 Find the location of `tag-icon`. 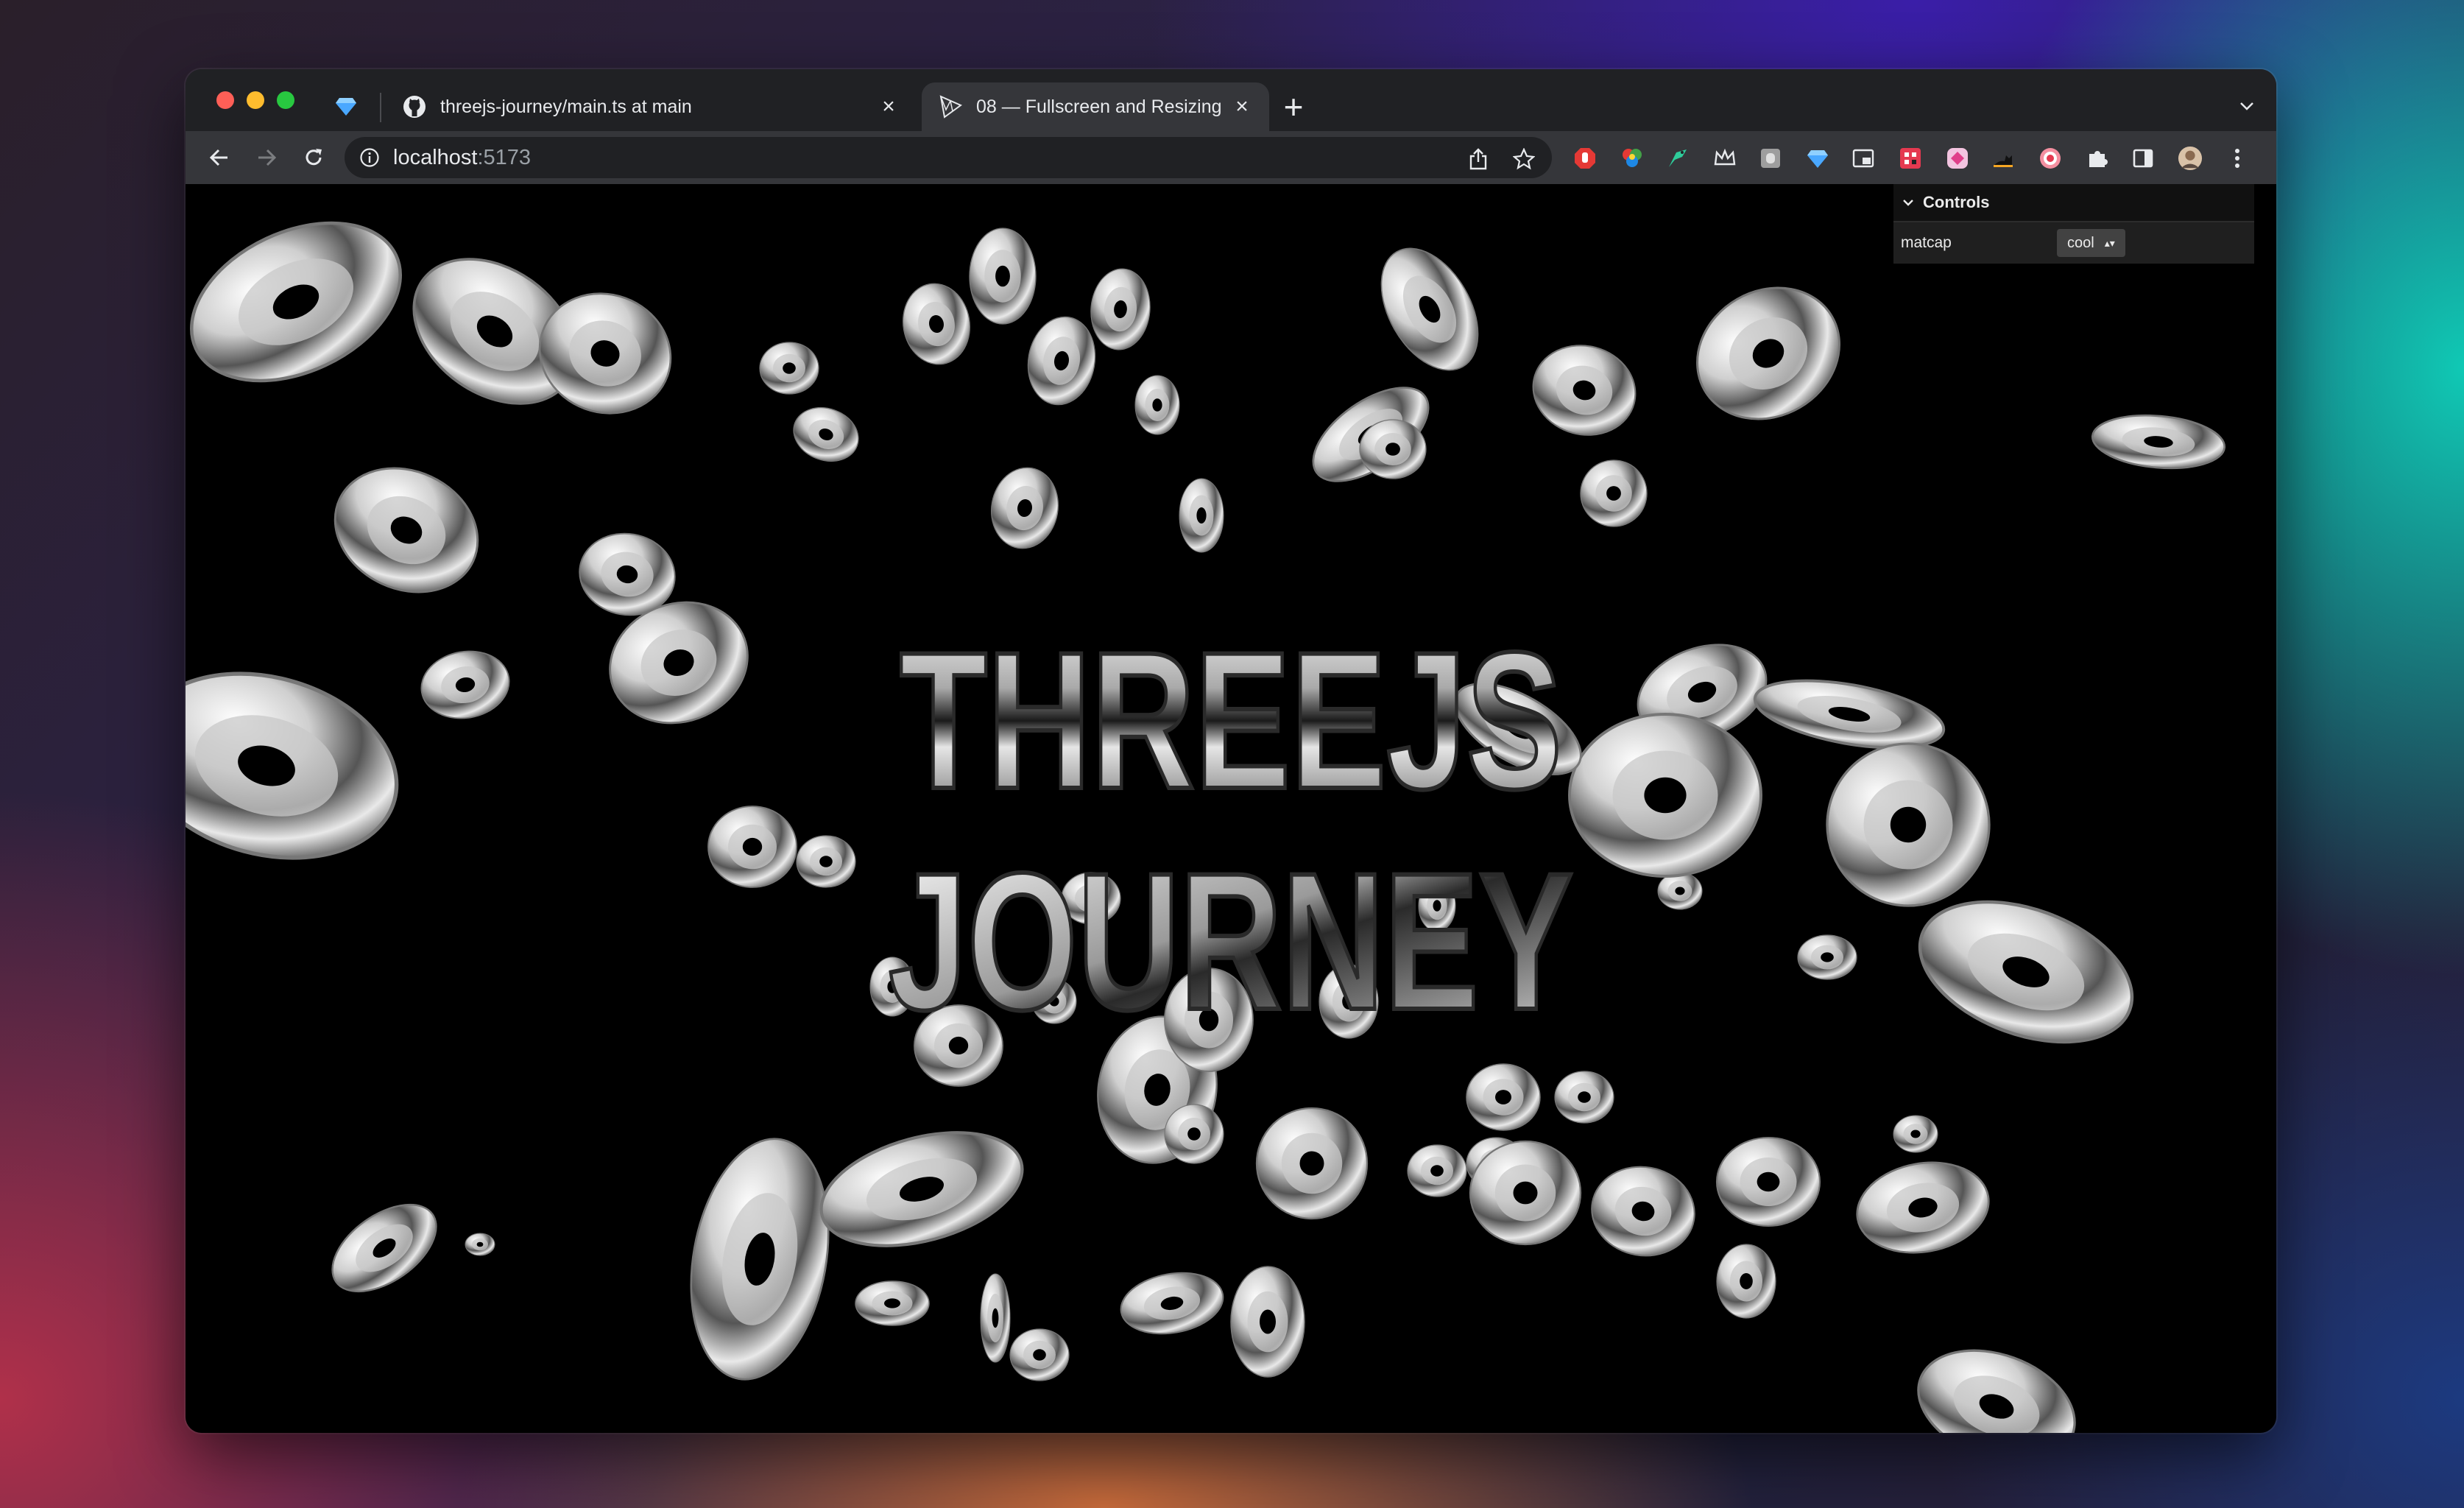

tag-icon is located at coordinates (1957, 158).